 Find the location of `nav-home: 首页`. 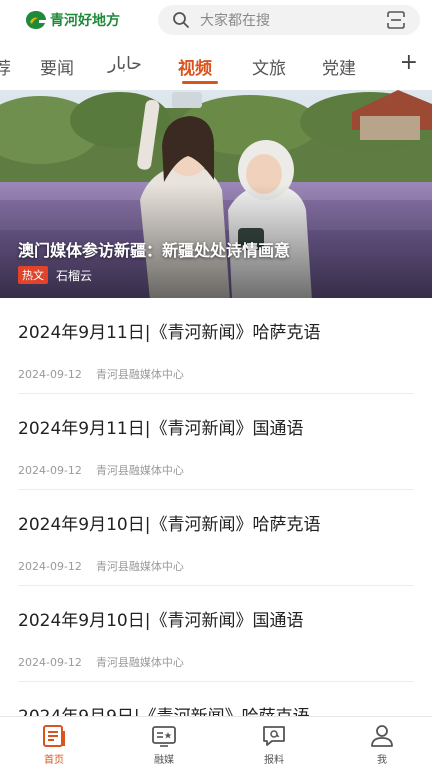

nav-home: 首页 is located at coordinates (54, 744).